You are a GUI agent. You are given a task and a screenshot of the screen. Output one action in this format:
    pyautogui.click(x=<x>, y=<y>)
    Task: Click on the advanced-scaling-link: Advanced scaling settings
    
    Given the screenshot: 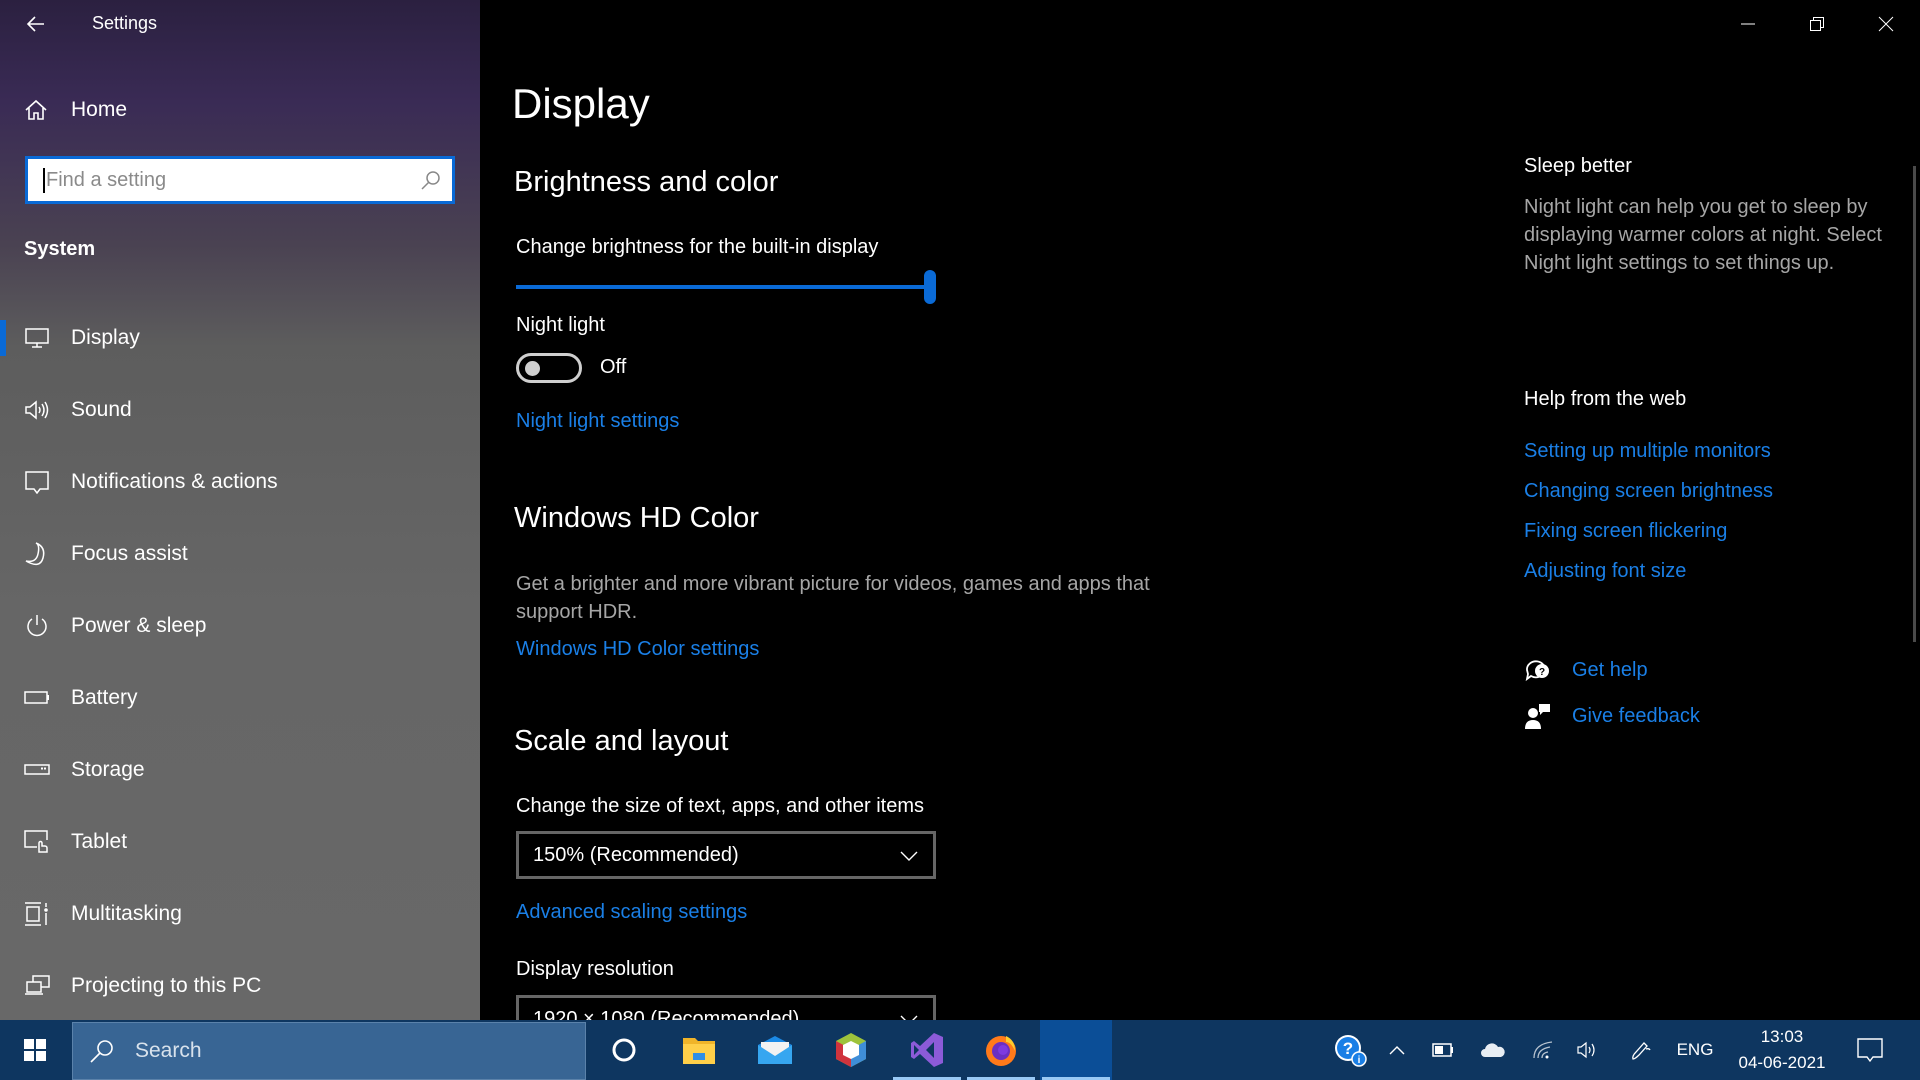 What is the action you would take?
    pyautogui.click(x=631, y=912)
    